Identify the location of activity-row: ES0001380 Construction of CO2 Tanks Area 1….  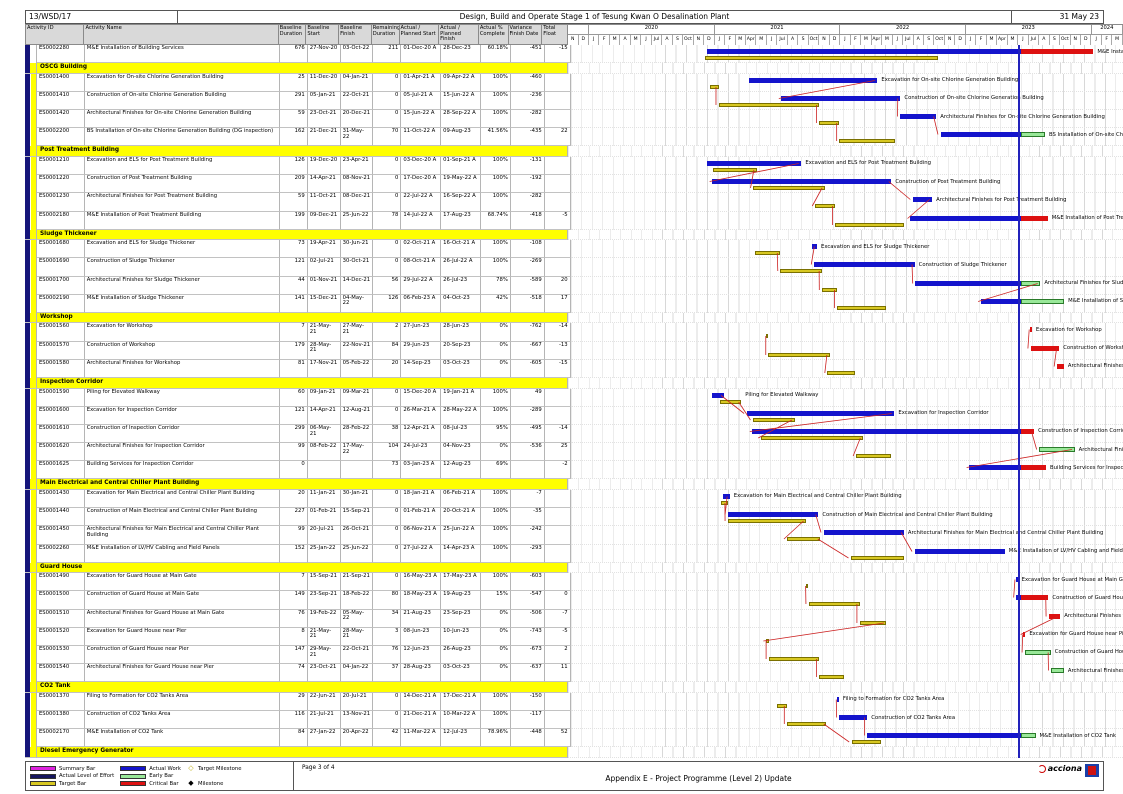
(574, 720).